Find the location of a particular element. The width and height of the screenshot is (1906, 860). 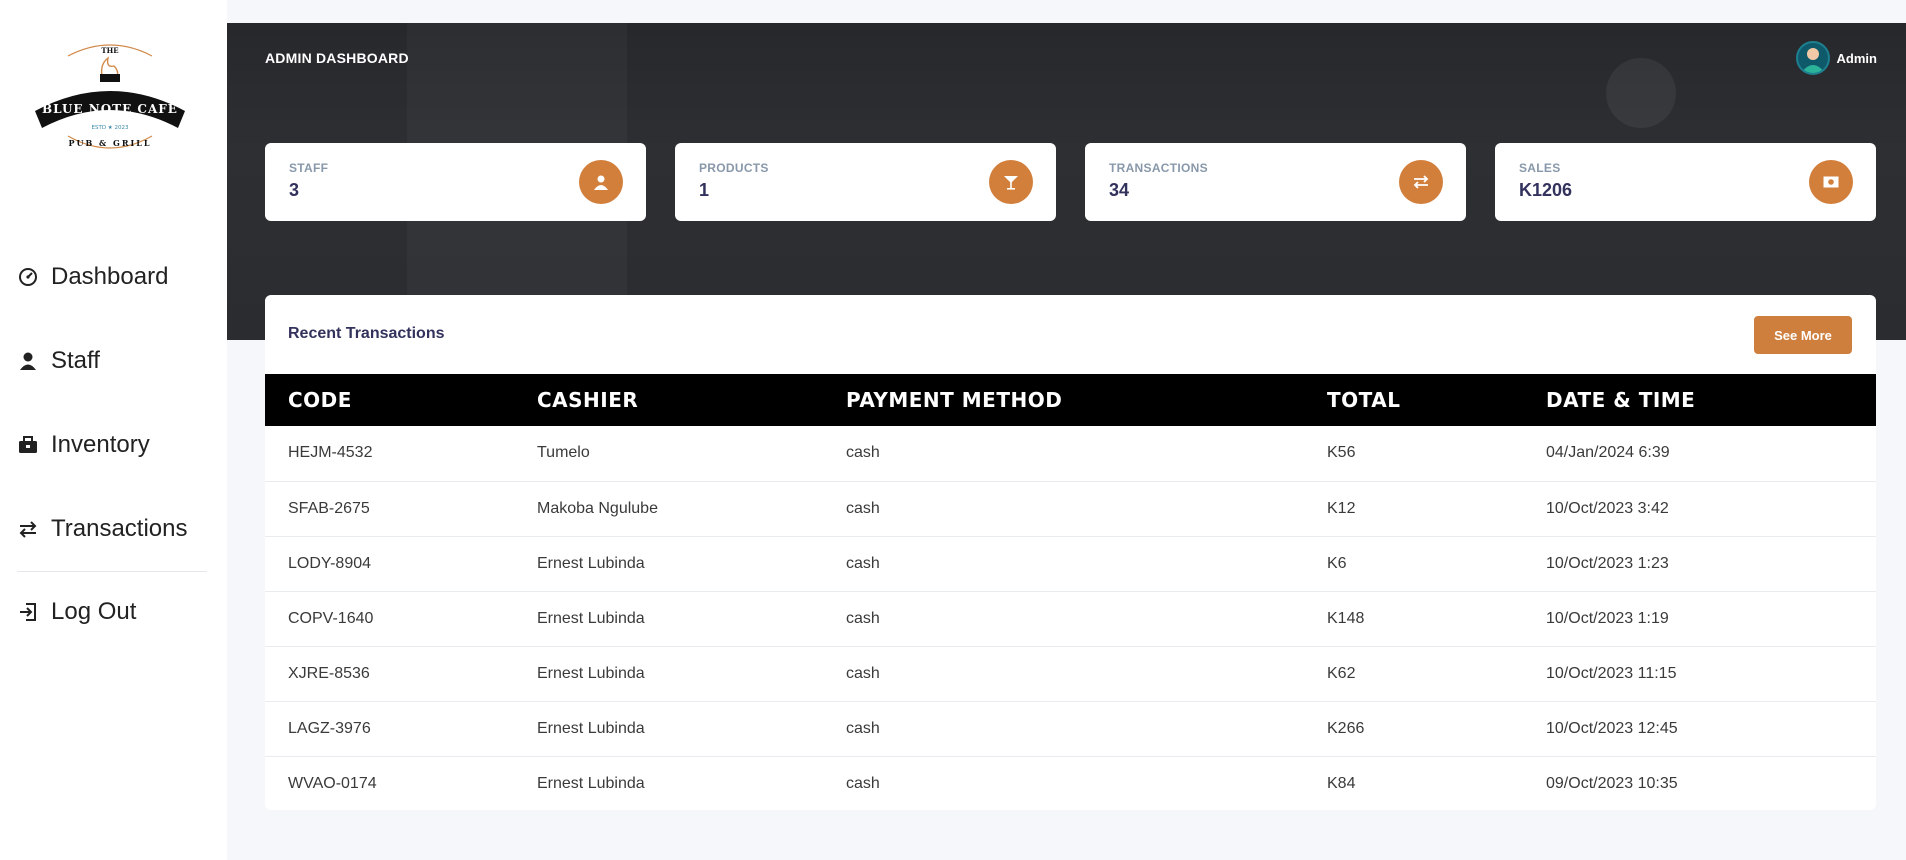

sidebar-item-logout: Log Out is located at coordinates (112, 612).